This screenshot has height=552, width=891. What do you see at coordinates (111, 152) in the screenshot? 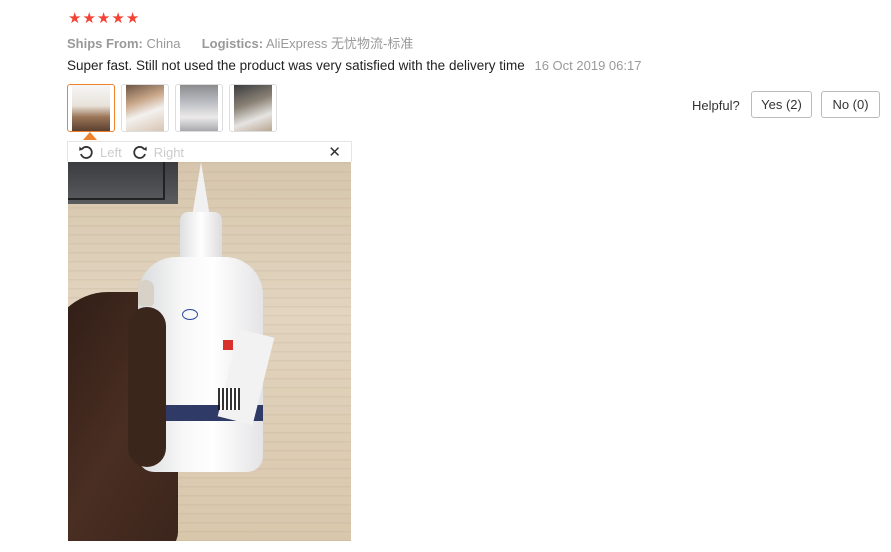
I see `rotate-left-label: Left` at bounding box center [111, 152].